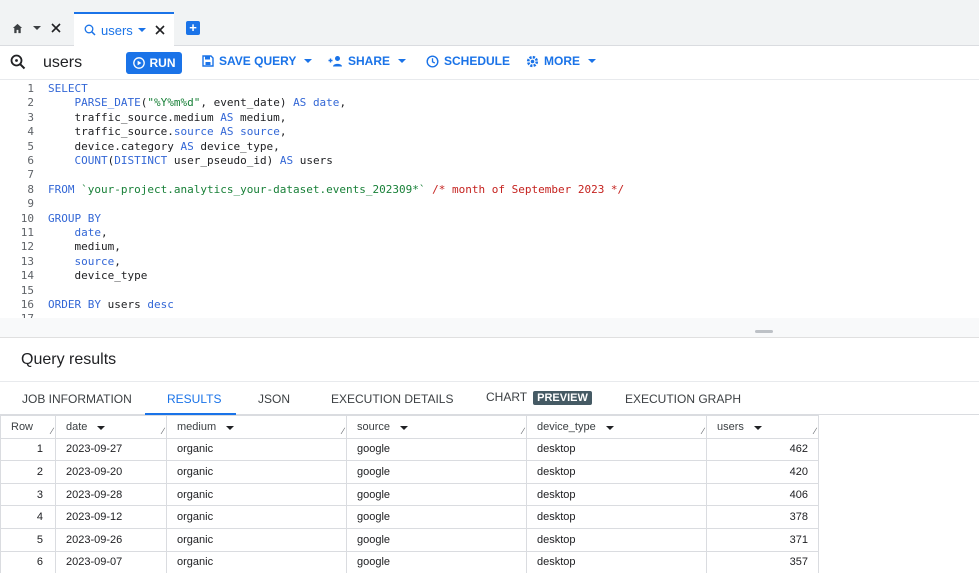 The width and height of the screenshot is (979, 573). I want to click on code-line: 16 ORDER BY users desc, so click(489, 305).